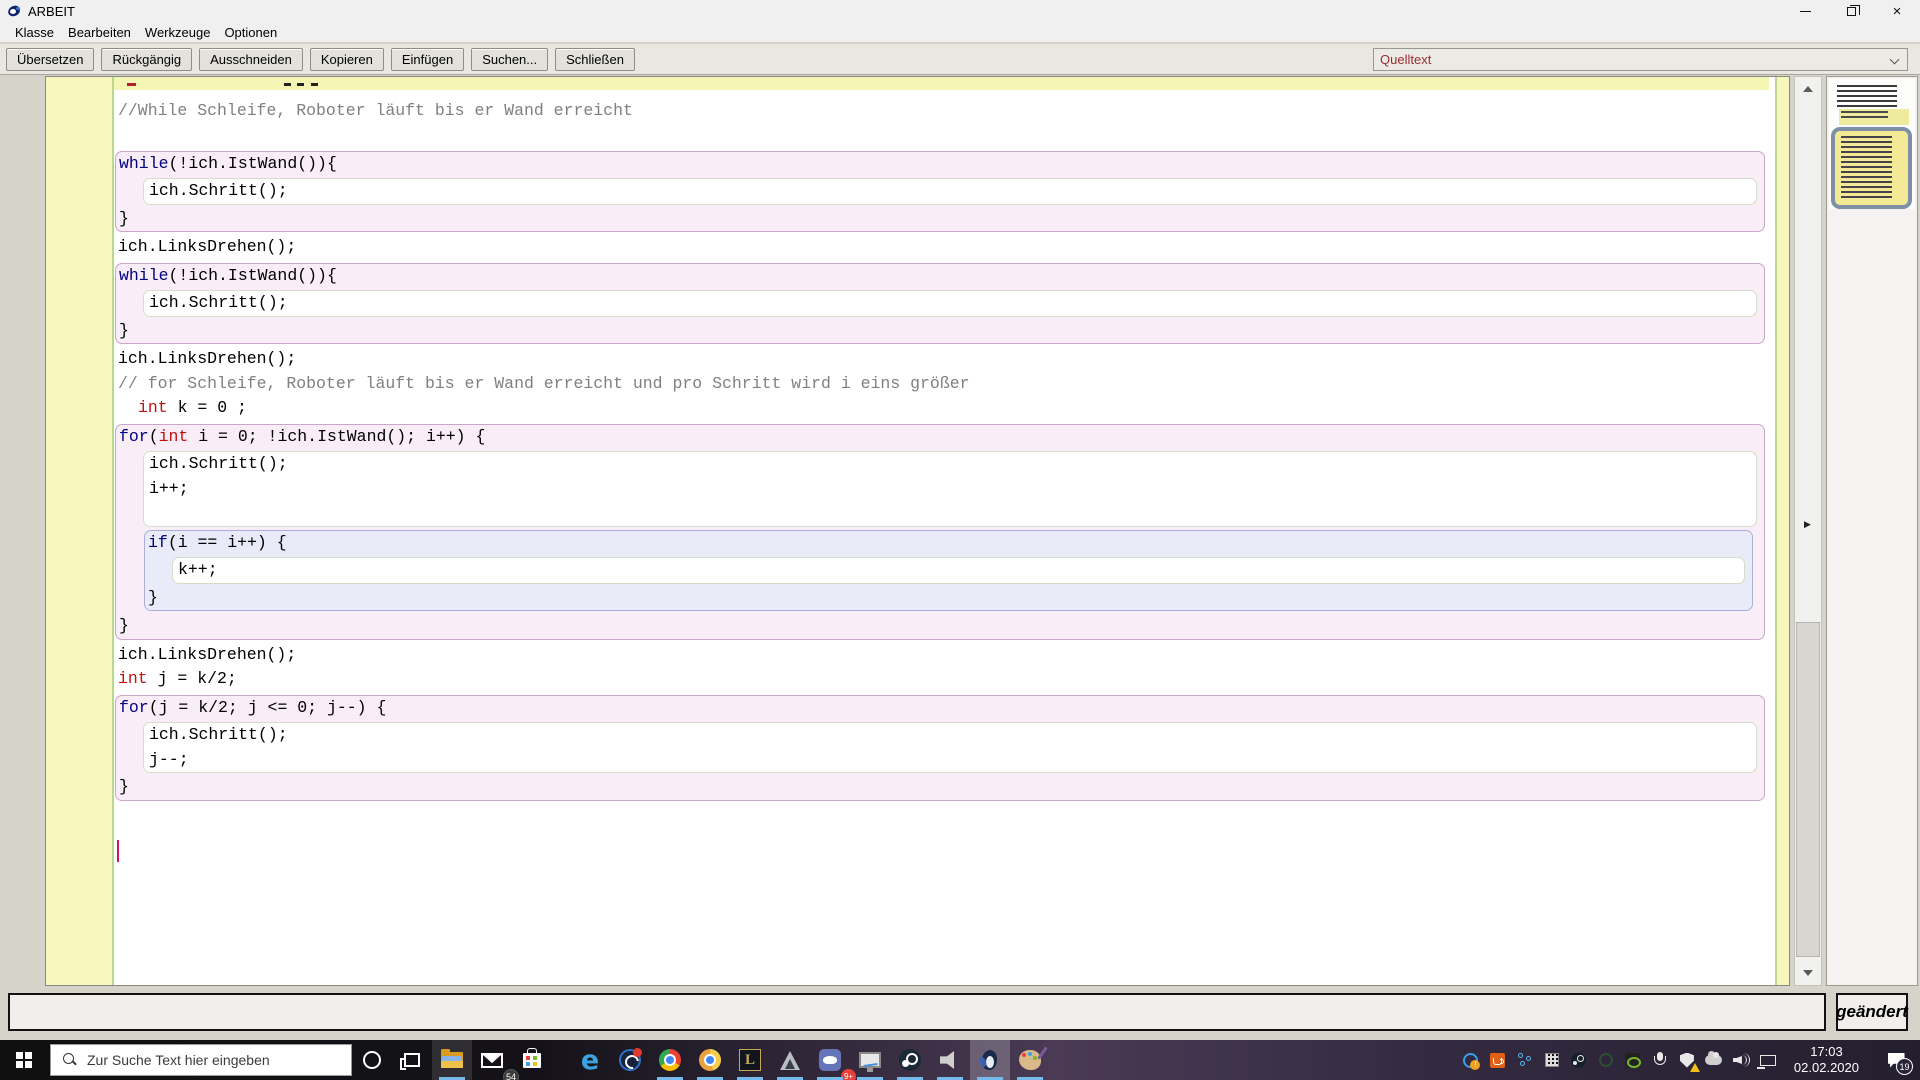 Image resolution: width=1920 pixels, height=1080 pixels. I want to click on menu-item-optionen: Optionen, so click(250, 32).